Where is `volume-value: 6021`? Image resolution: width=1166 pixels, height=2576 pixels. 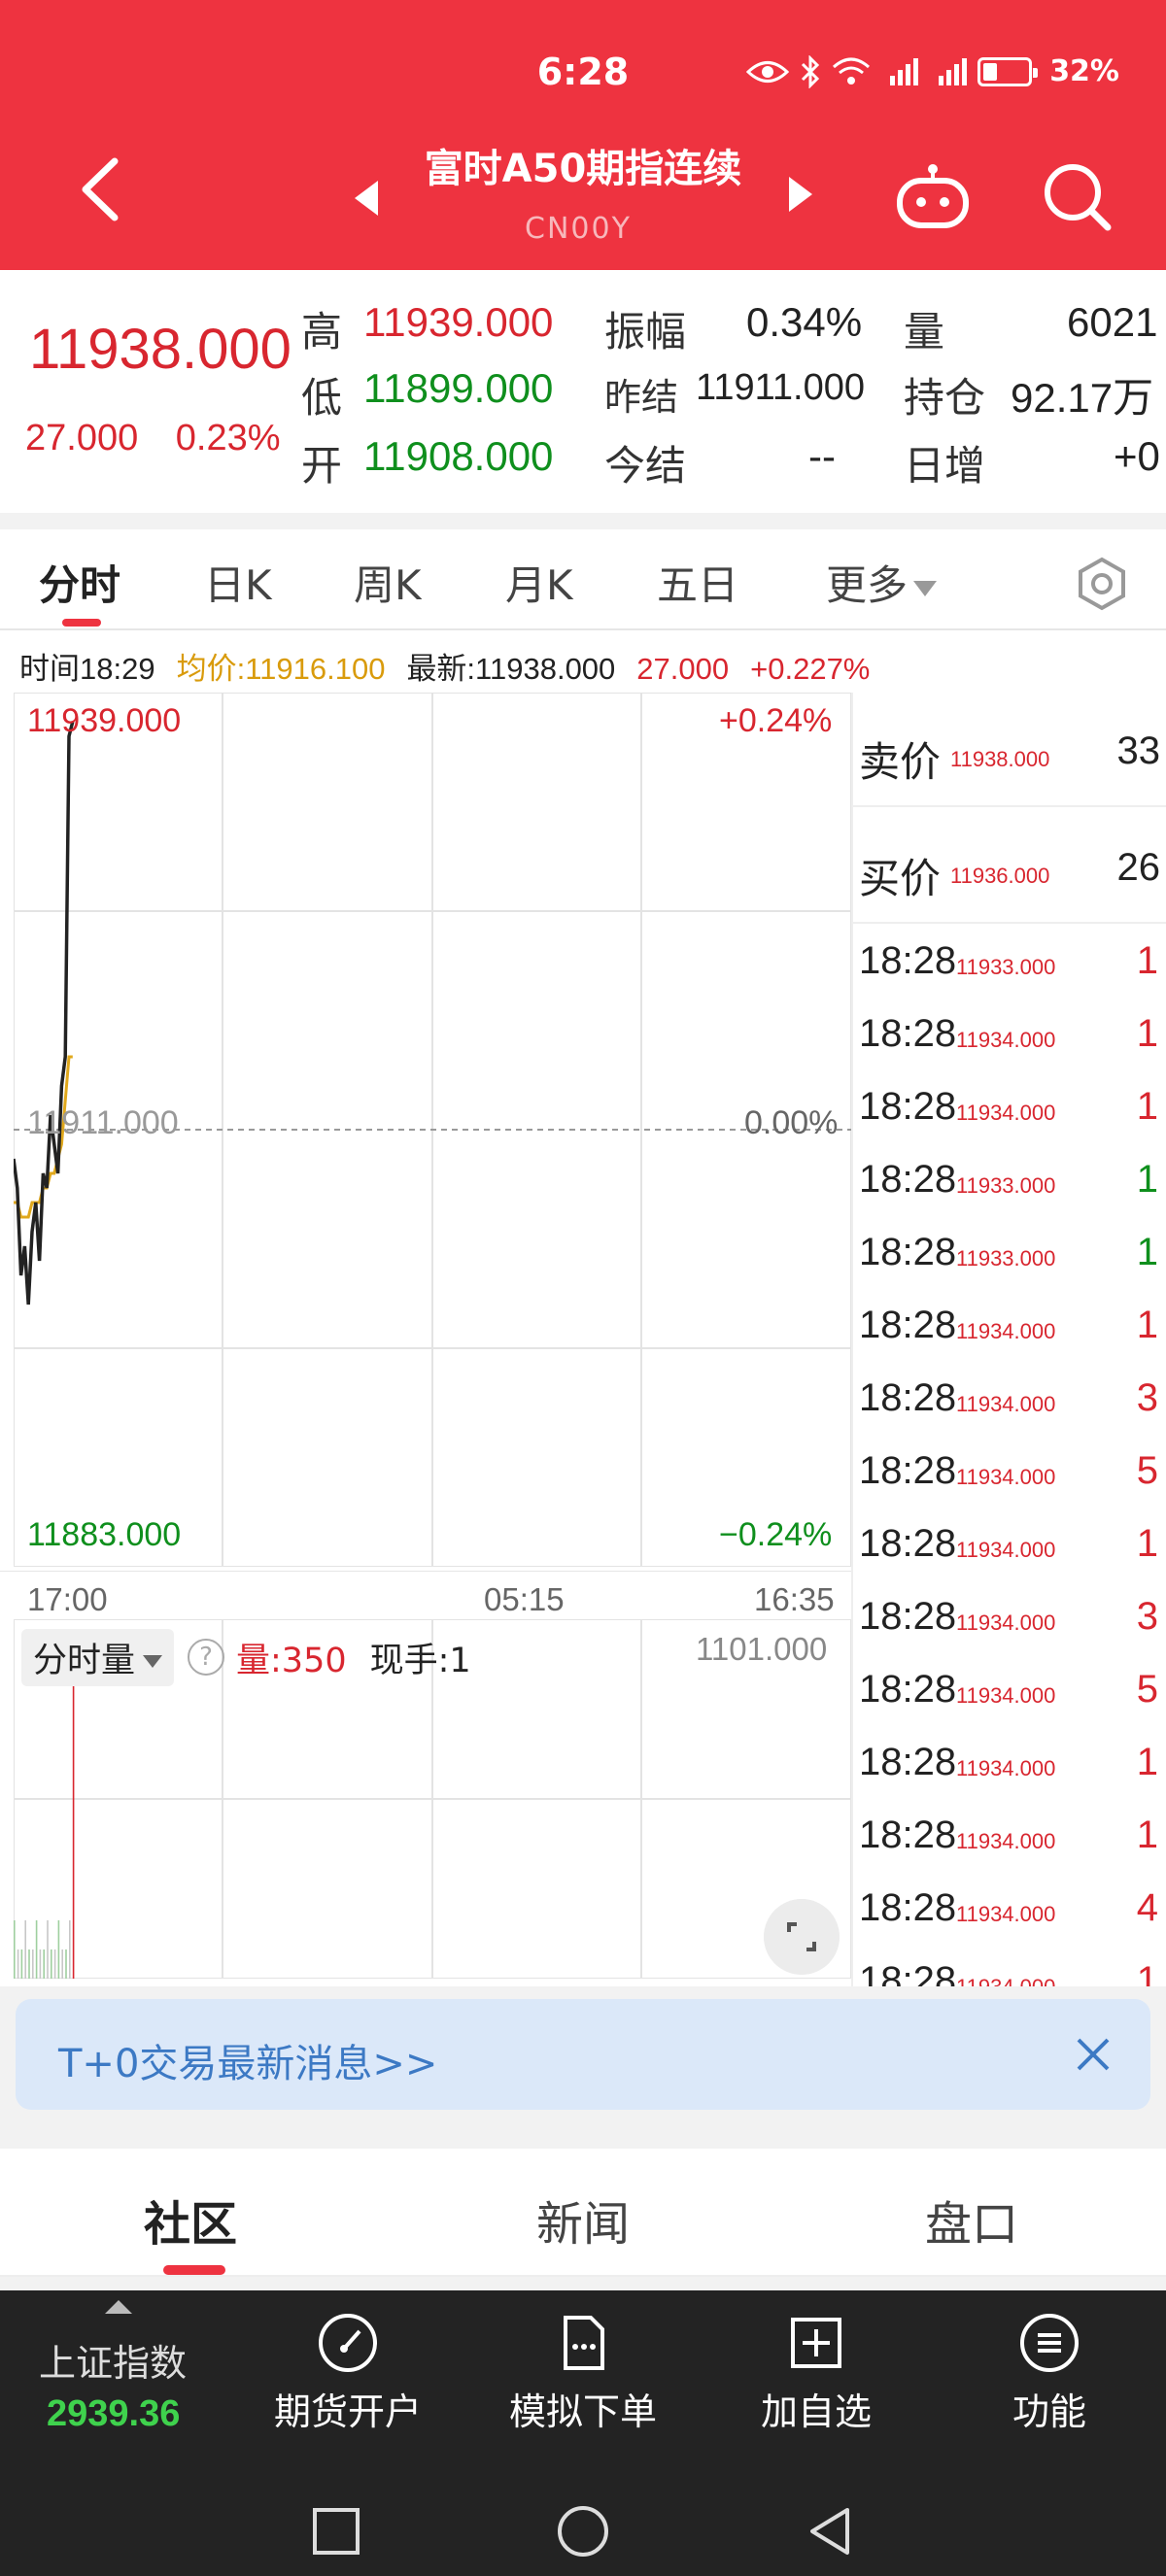 volume-value: 6021 is located at coordinates (1112, 322).